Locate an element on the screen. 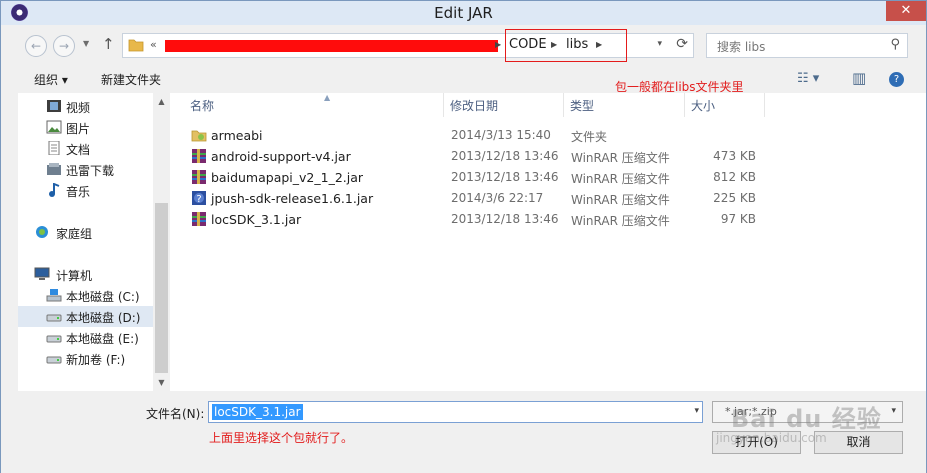  sidebar-item-drive-c: 本地磁盘 (C:) is located at coordinates (86, 295).